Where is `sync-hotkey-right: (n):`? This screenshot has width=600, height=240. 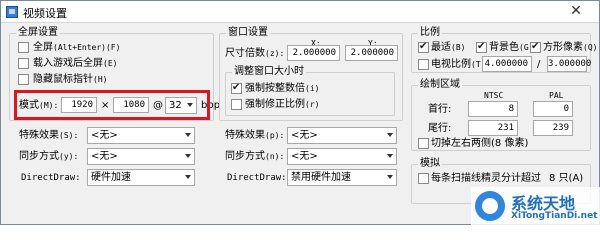
sync-hotkey-right: (n): is located at coordinates (275, 156).